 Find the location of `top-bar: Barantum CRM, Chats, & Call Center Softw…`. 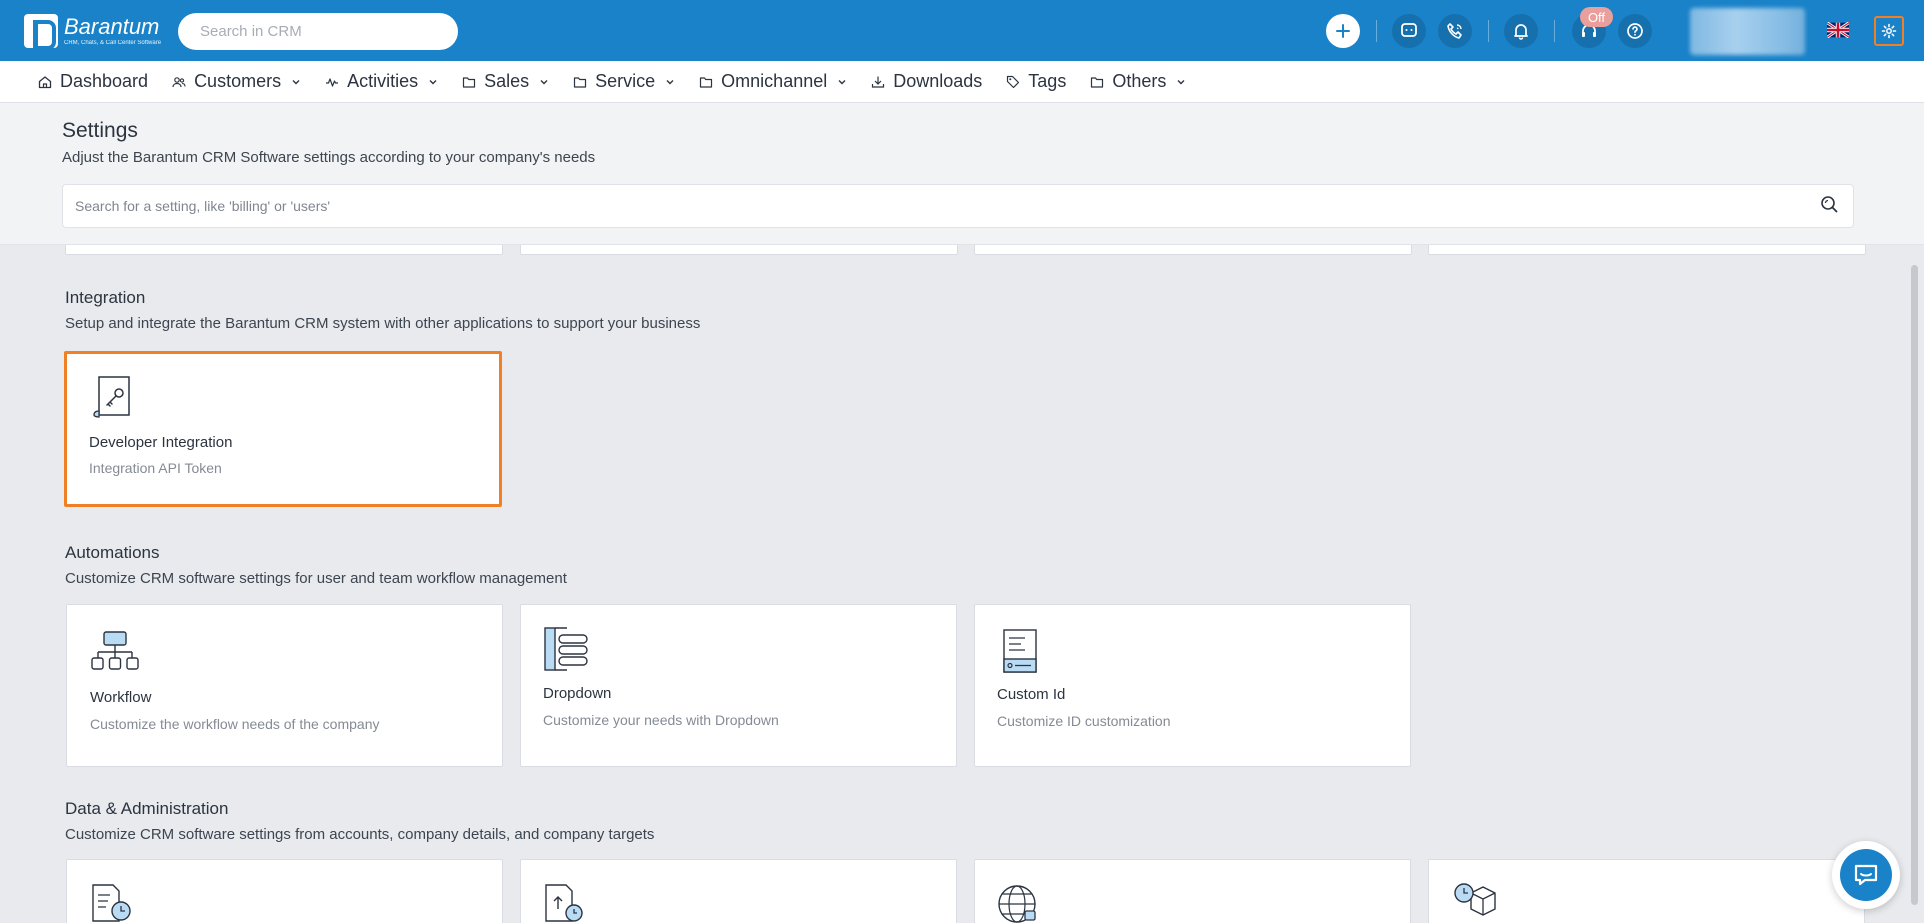

top-bar: Barantum CRM, Chats, & Call Center Softw… is located at coordinates (962, 30).